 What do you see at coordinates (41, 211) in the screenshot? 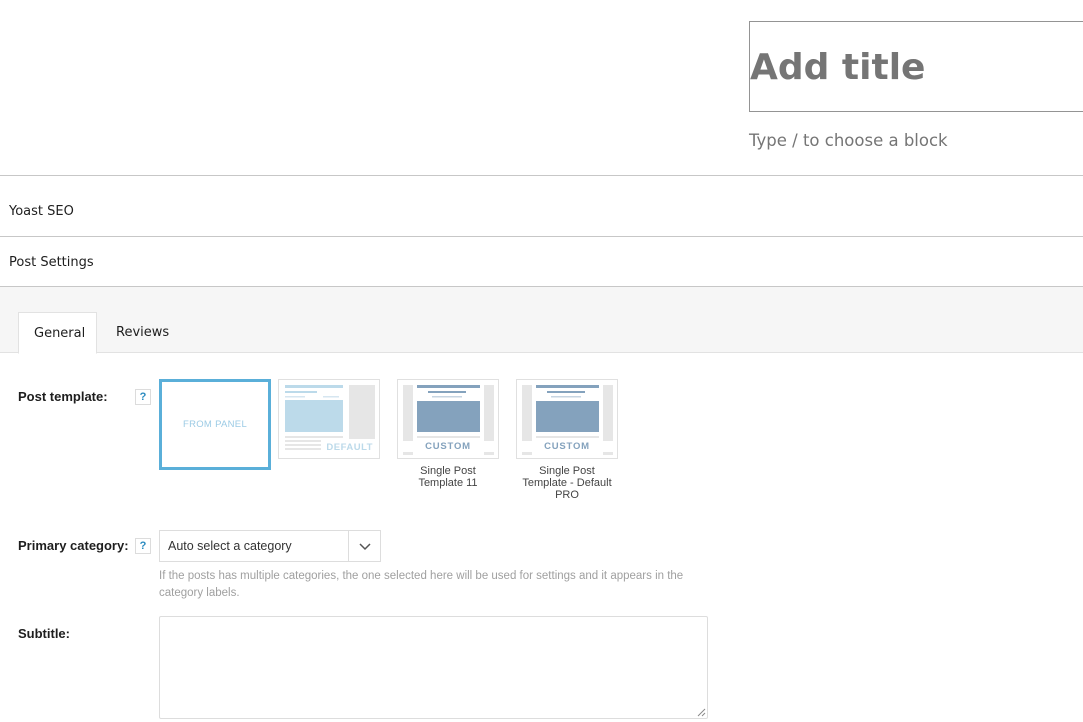
I see `yoast-seo-label: Yoast SEO` at bounding box center [41, 211].